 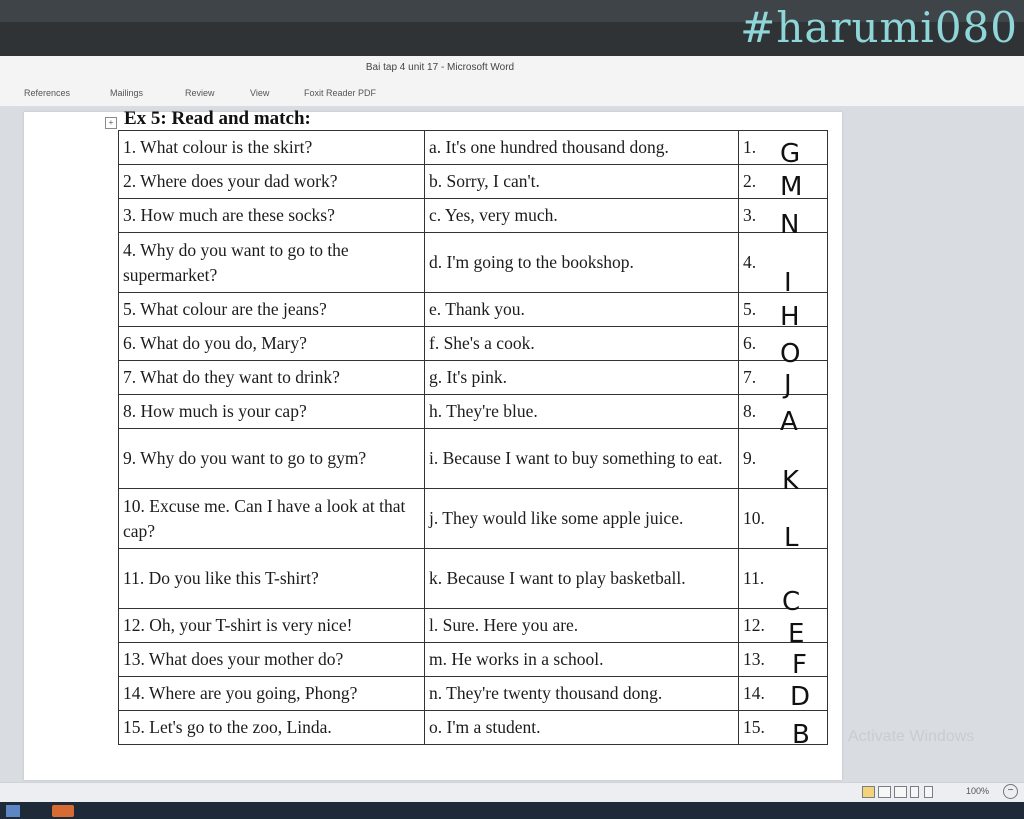 What do you see at coordinates (581, 215) in the screenshot?
I see `answer-cell: c. Yes, very much.` at bounding box center [581, 215].